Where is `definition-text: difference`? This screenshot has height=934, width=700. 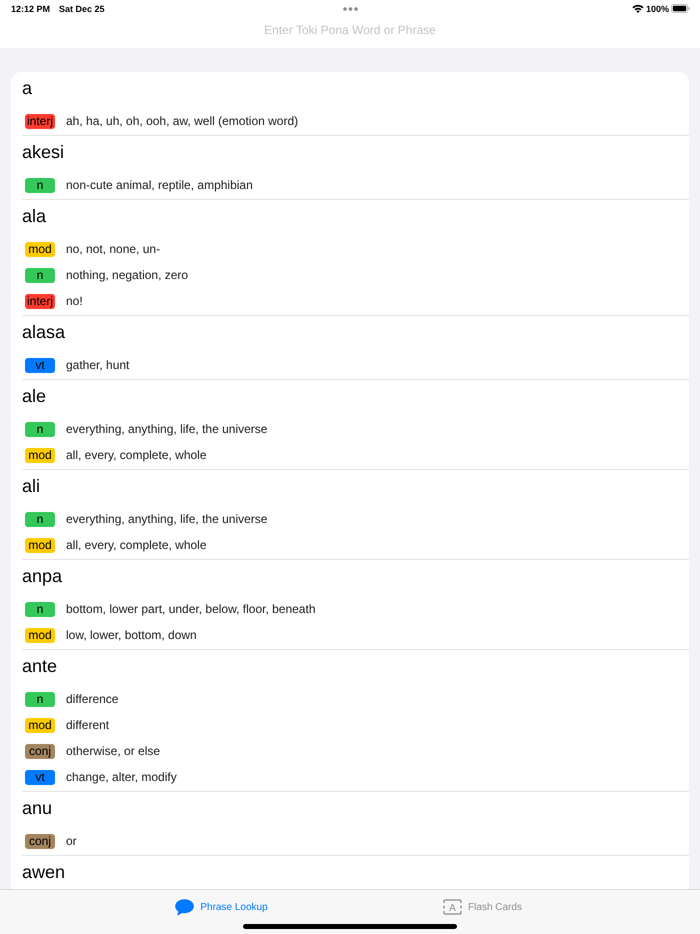
definition-text: difference is located at coordinates (92, 699).